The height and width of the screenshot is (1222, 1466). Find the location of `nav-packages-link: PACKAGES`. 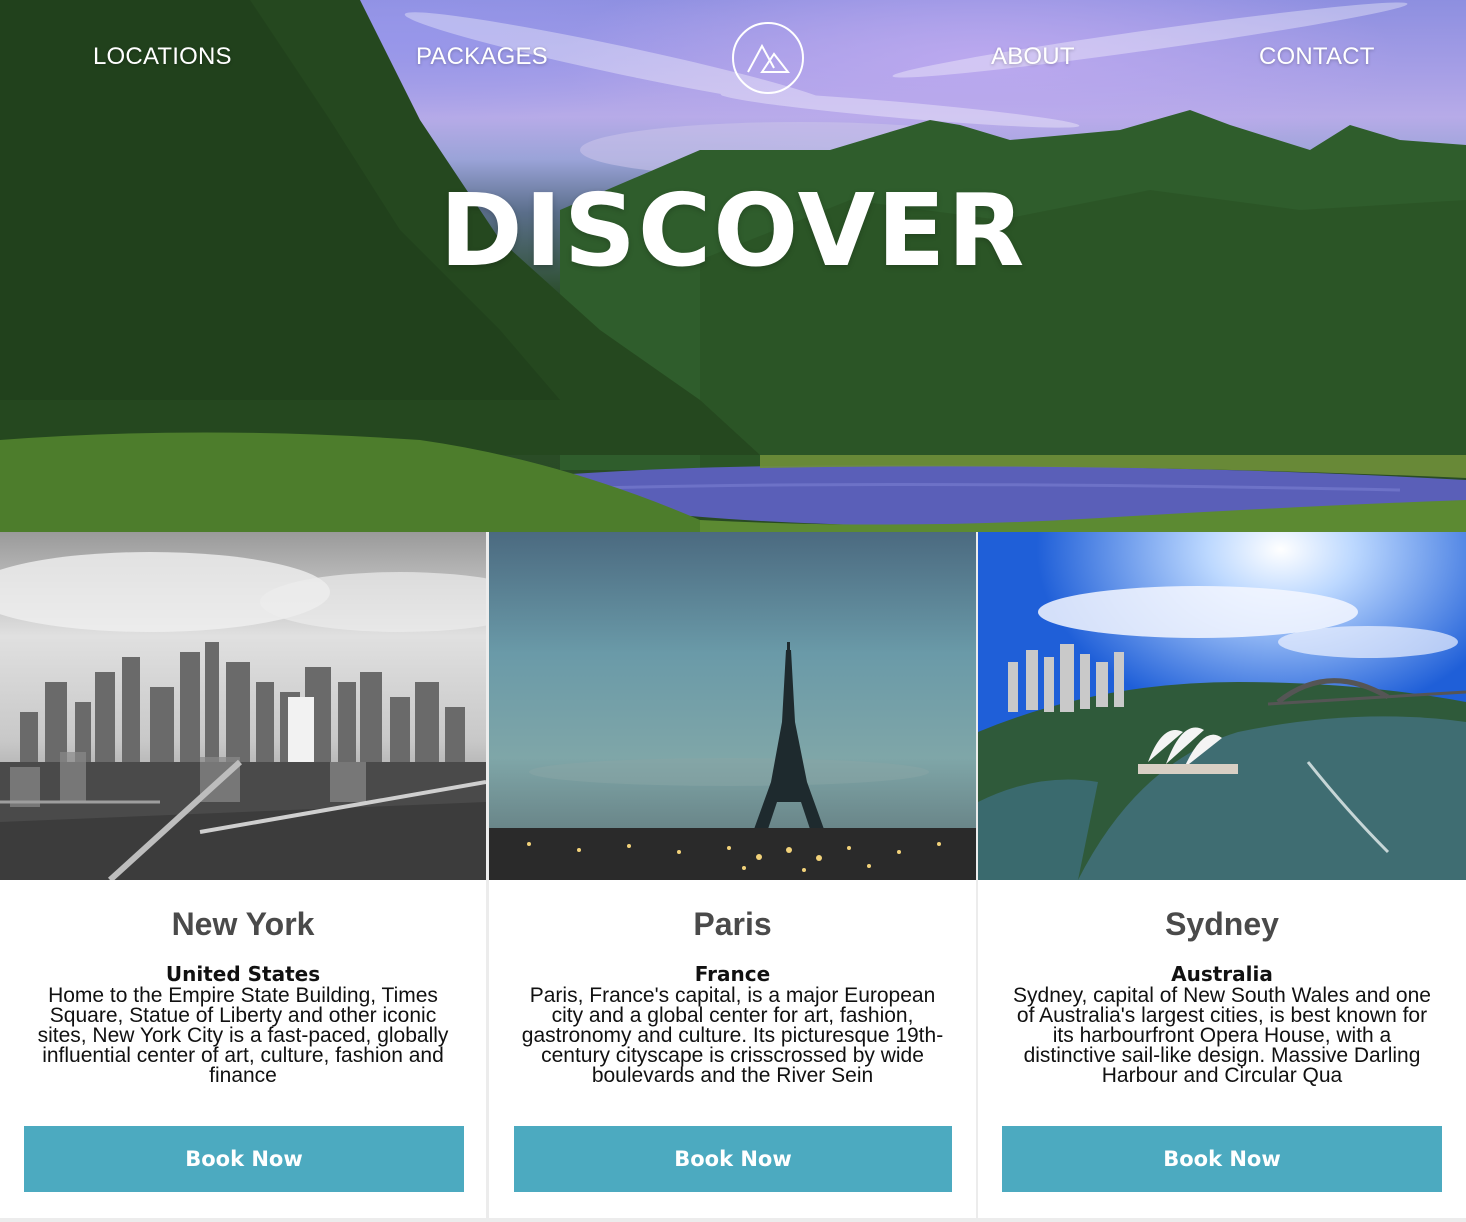

nav-packages-link: PACKAGES is located at coordinates (482, 57).